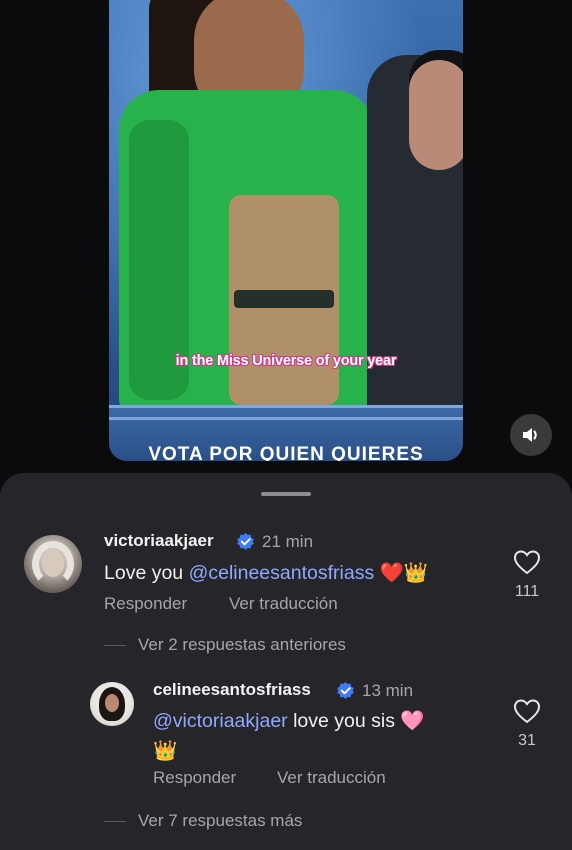 The height and width of the screenshot is (850, 572). Describe the element at coordinates (286, 418) in the screenshot. I see `video-banner-line` at that location.